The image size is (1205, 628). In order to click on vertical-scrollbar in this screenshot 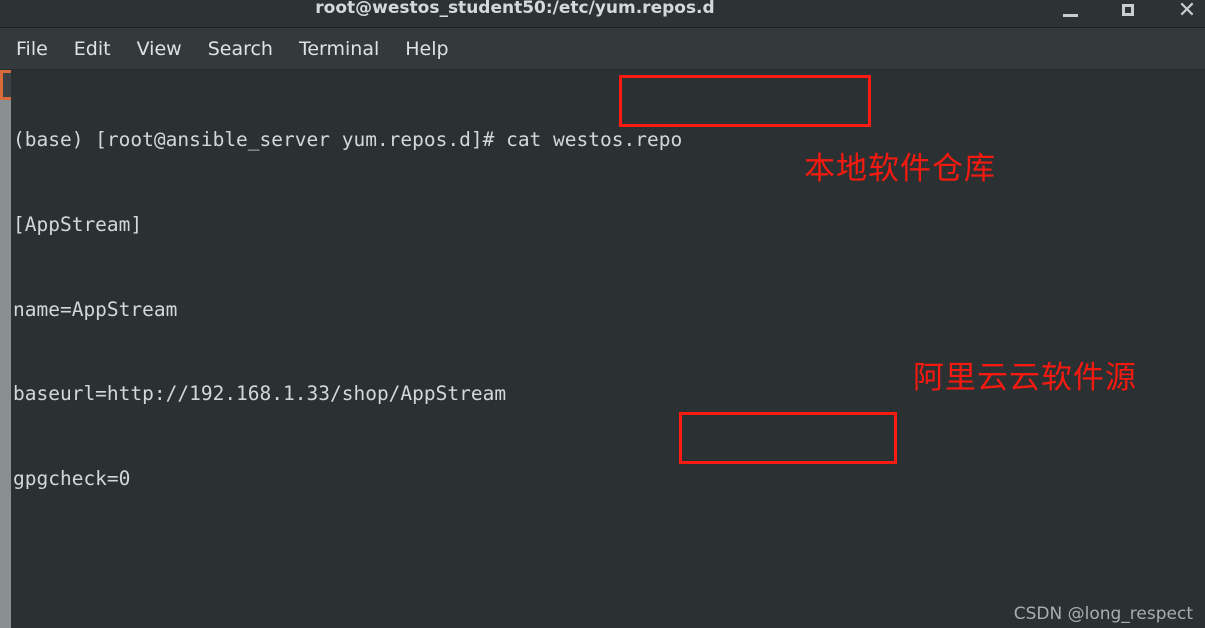, I will do `click(5, 349)`.